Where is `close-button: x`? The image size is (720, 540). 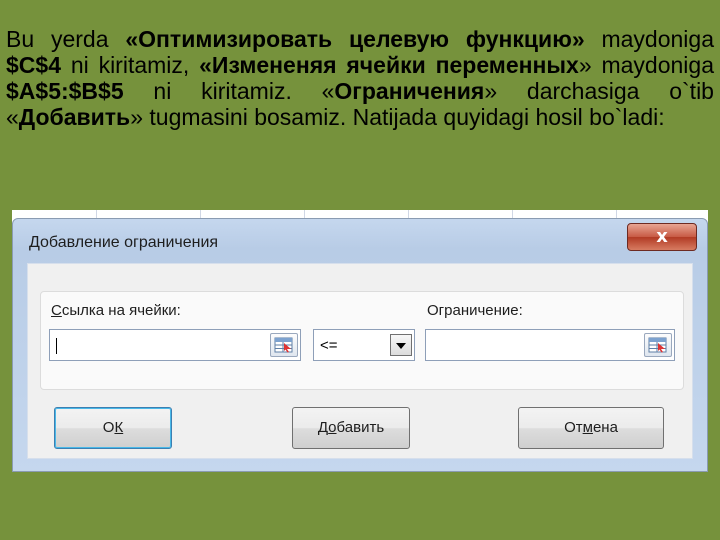 close-button: x is located at coordinates (662, 237).